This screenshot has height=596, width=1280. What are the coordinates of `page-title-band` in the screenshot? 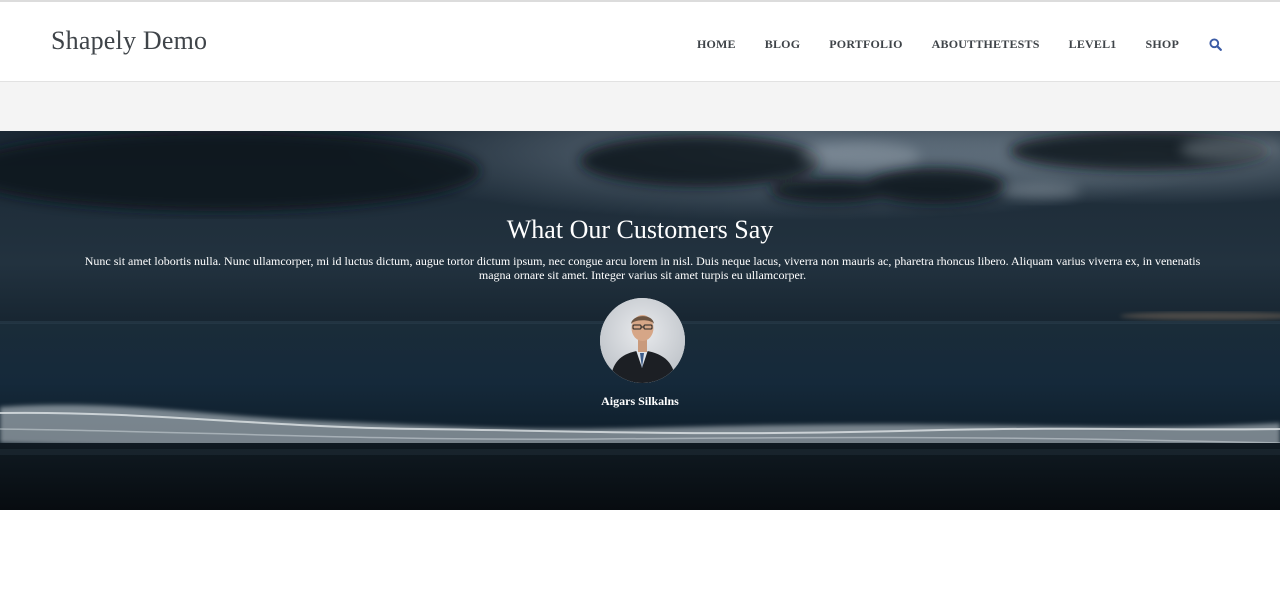 It's located at (640, 106).